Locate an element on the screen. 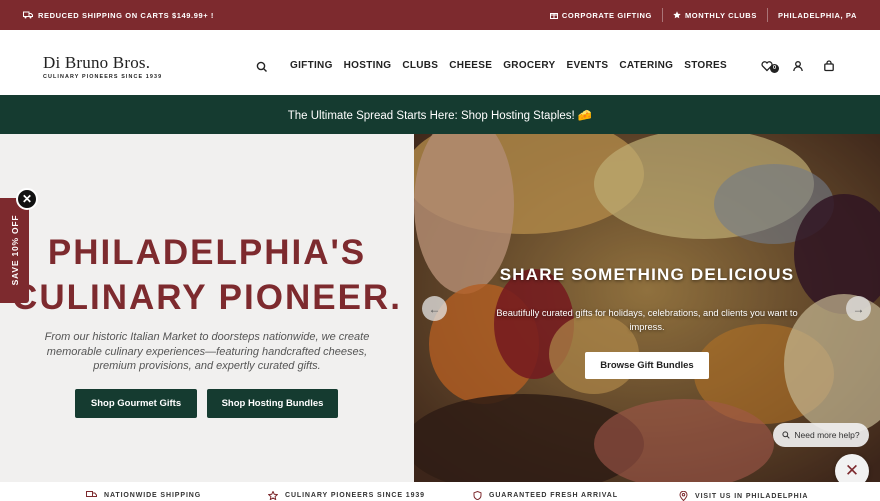 The width and height of the screenshot is (880, 501). arrow-right-icon: → is located at coordinates (858, 308).